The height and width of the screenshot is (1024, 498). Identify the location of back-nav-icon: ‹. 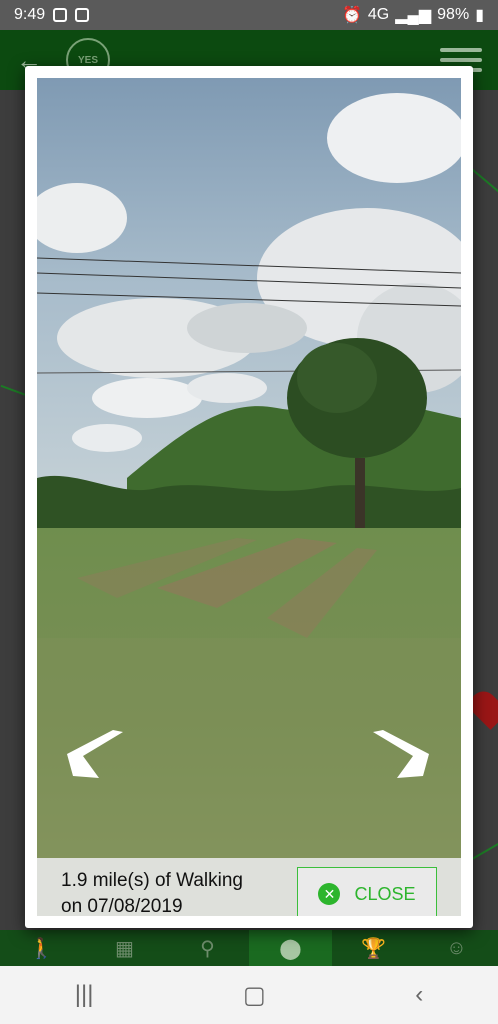
(419, 995).